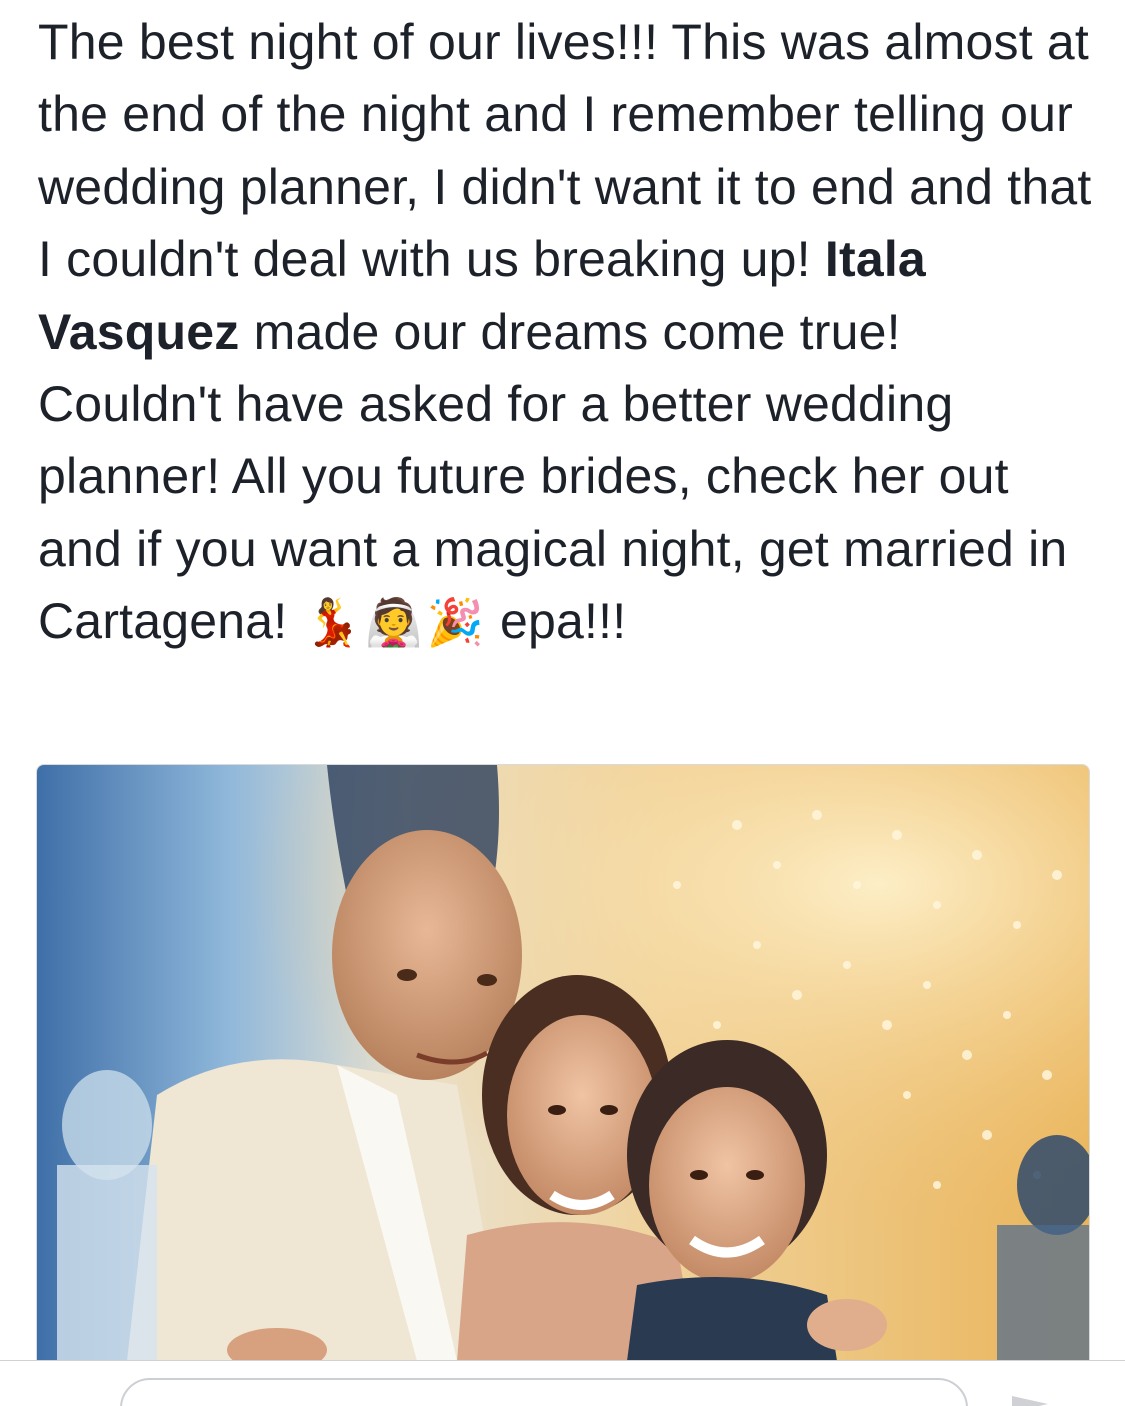  I want to click on bride-emoji-icon: 👰, so click(393, 622).